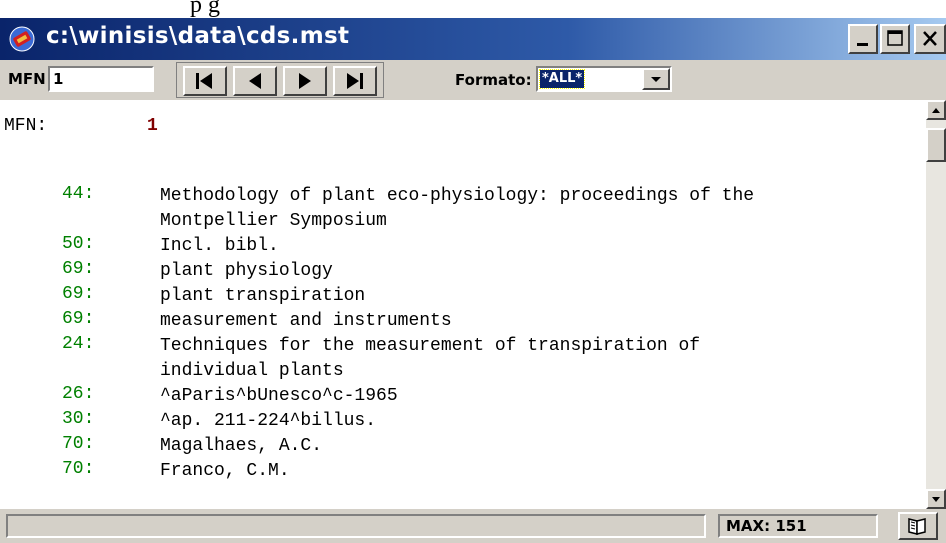 The width and height of the screenshot is (946, 543). What do you see at coordinates (22, 39) in the screenshot?
I see `app-icon` at bounding box center [22, 39].